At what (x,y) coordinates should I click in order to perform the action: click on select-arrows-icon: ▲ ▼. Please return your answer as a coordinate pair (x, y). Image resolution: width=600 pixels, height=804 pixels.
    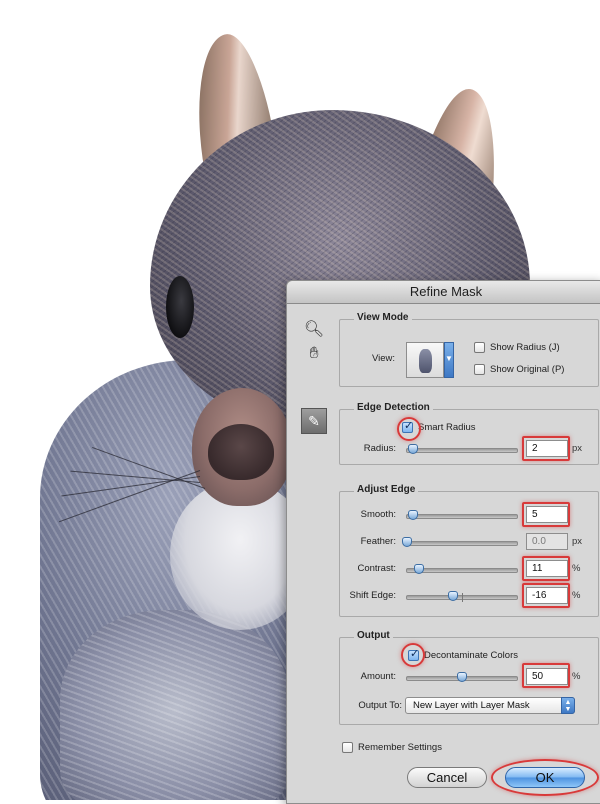
    Looking at the image, I should click on (568, 705).